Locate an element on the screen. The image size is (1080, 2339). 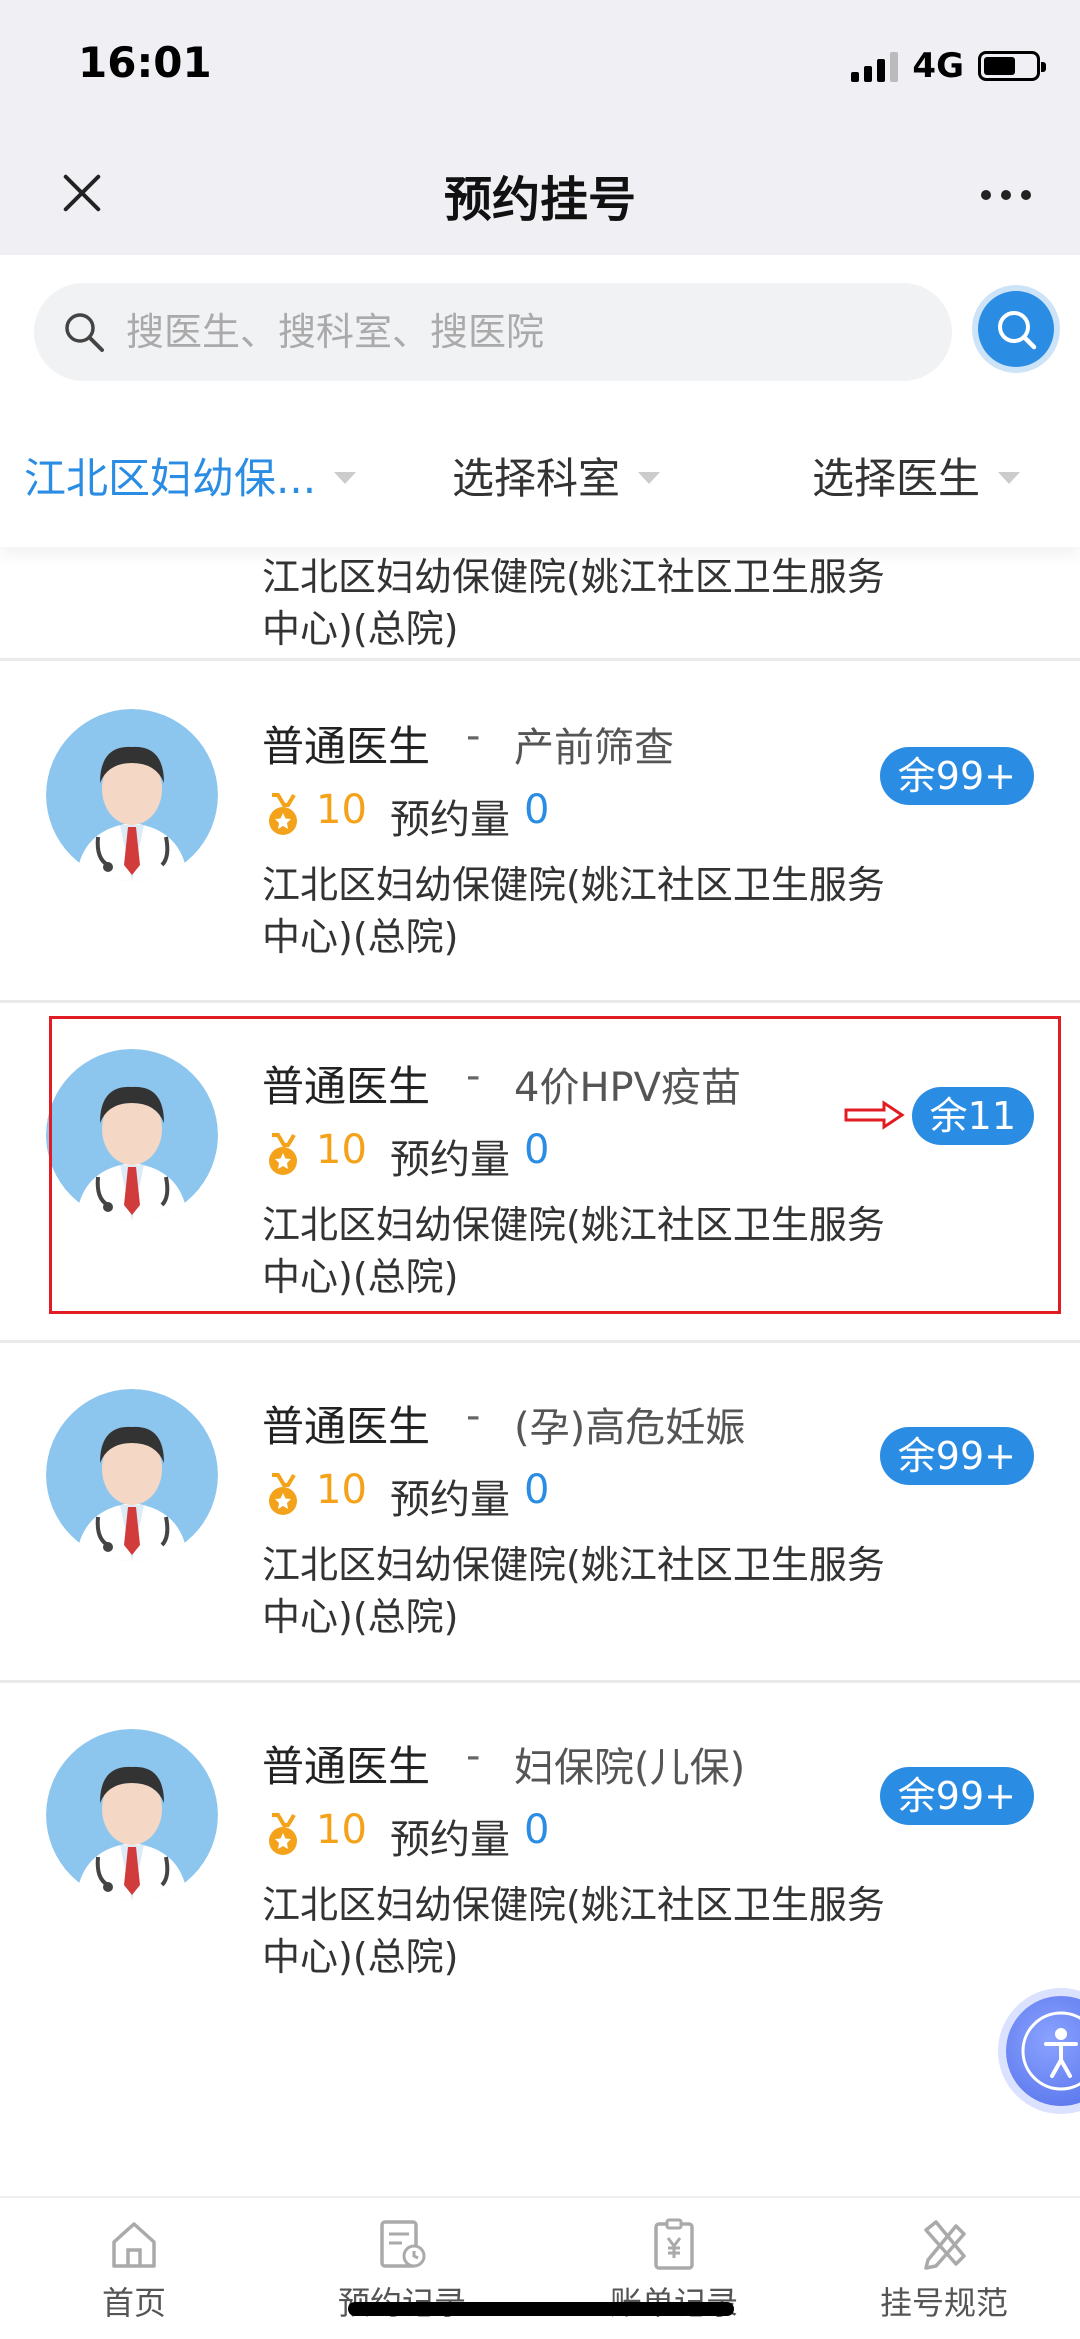
filter-bar: 江北区妇幼保... 选择科室 选择医生 is located at coordinates (540, 476).